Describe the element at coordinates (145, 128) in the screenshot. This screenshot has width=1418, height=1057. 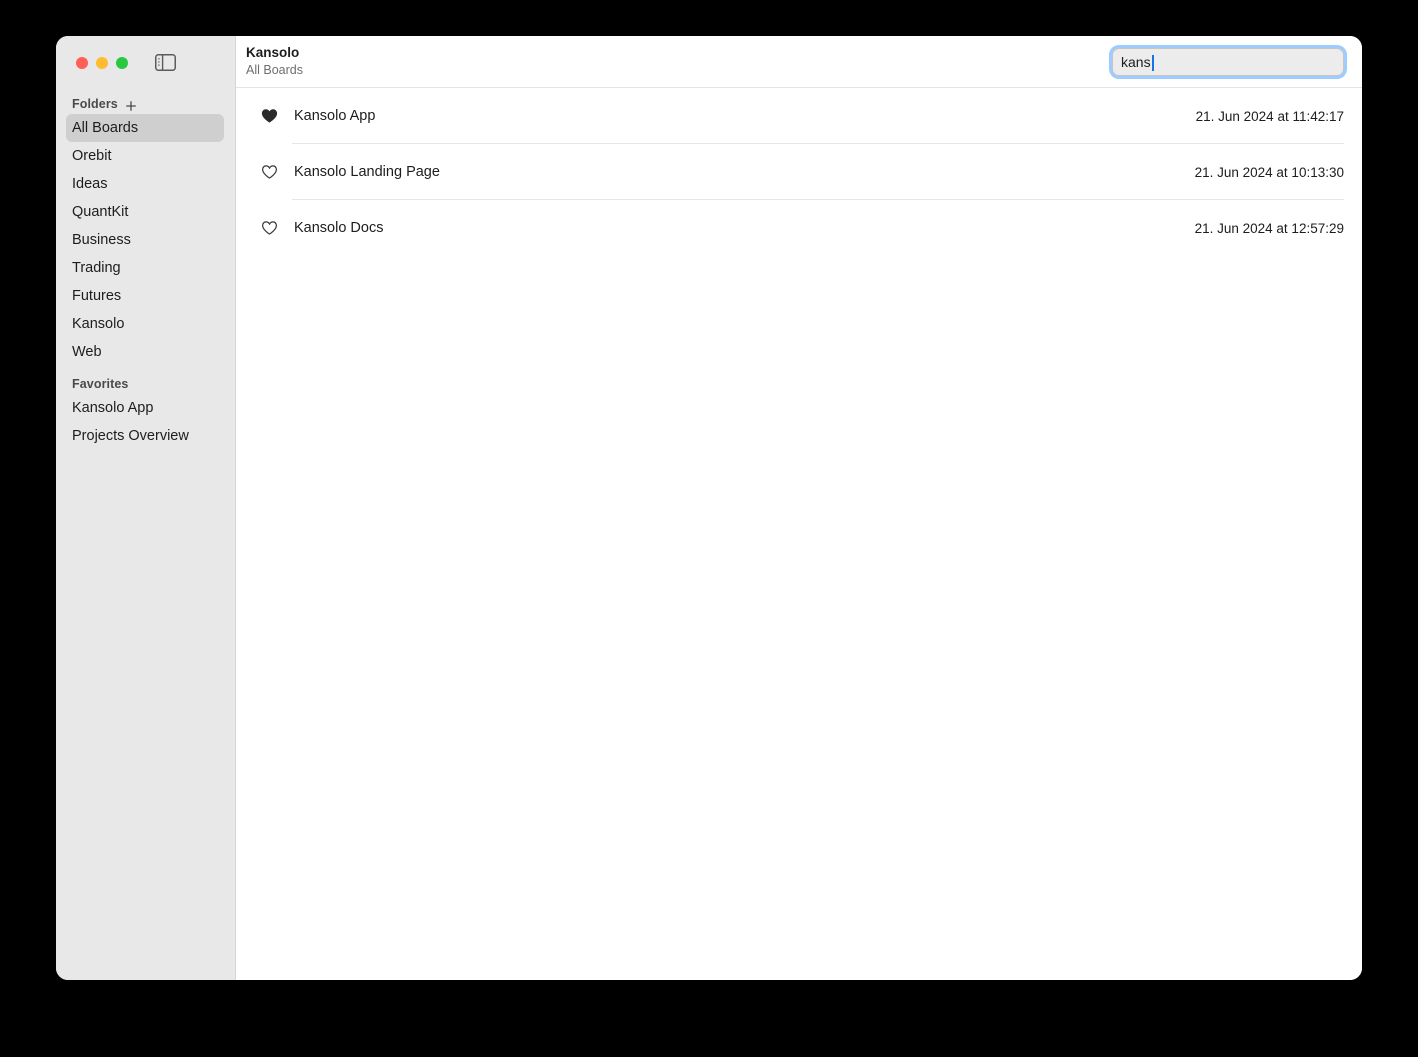
I see `sidebar-item-all-boards: All Boards` at that location.